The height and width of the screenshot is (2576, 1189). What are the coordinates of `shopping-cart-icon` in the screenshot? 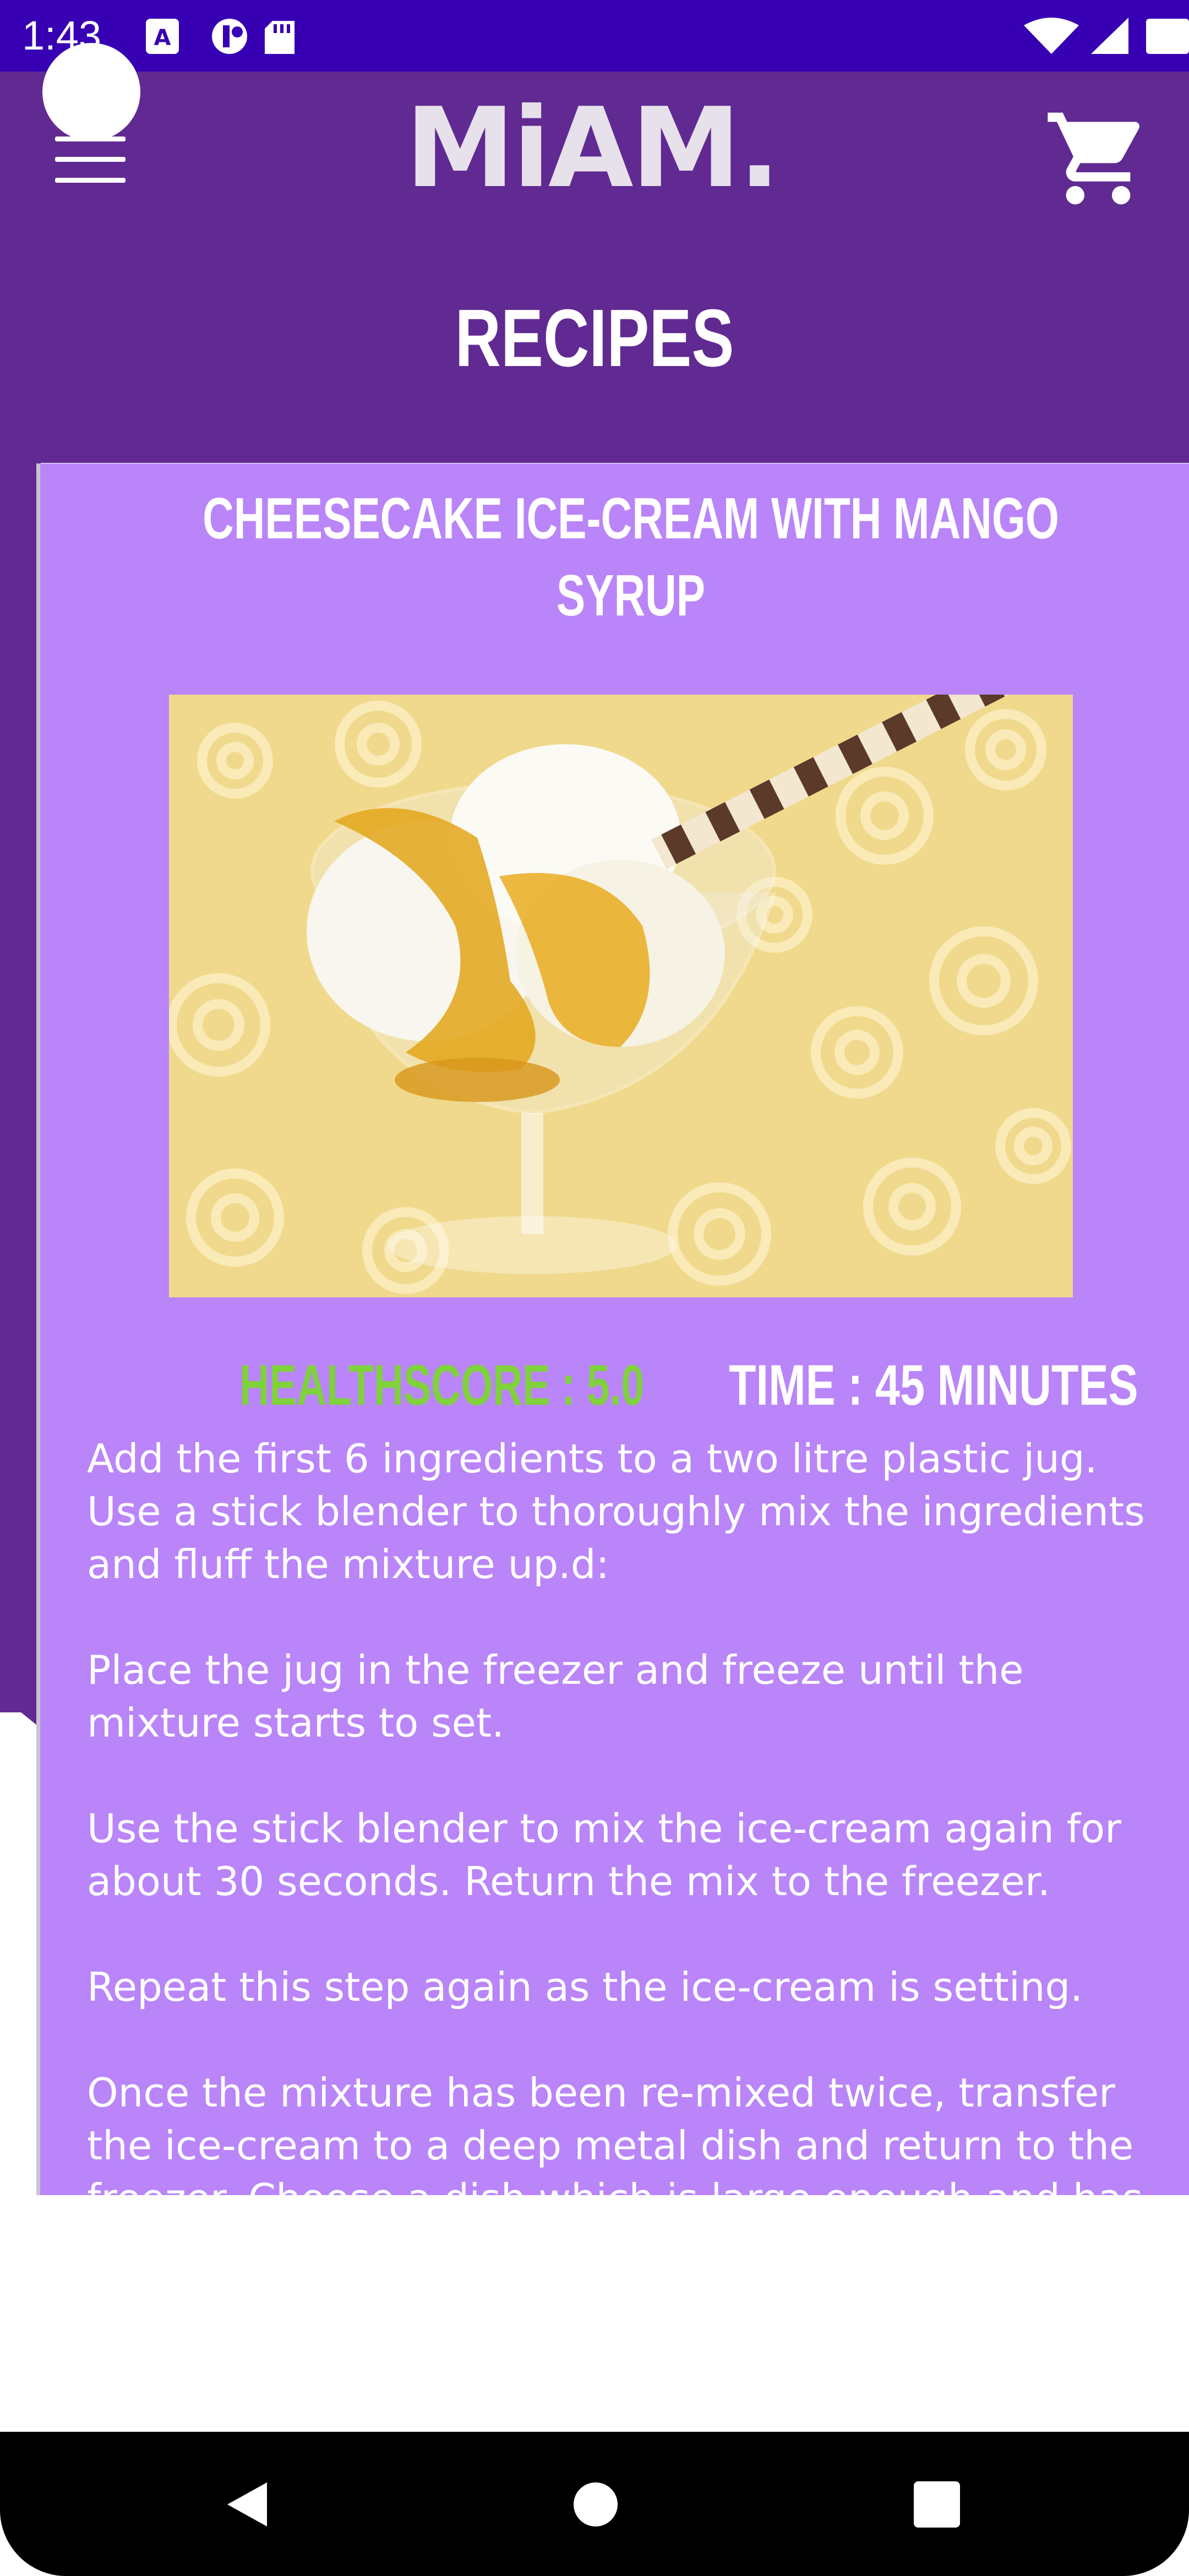 It's located at (1098, 158).